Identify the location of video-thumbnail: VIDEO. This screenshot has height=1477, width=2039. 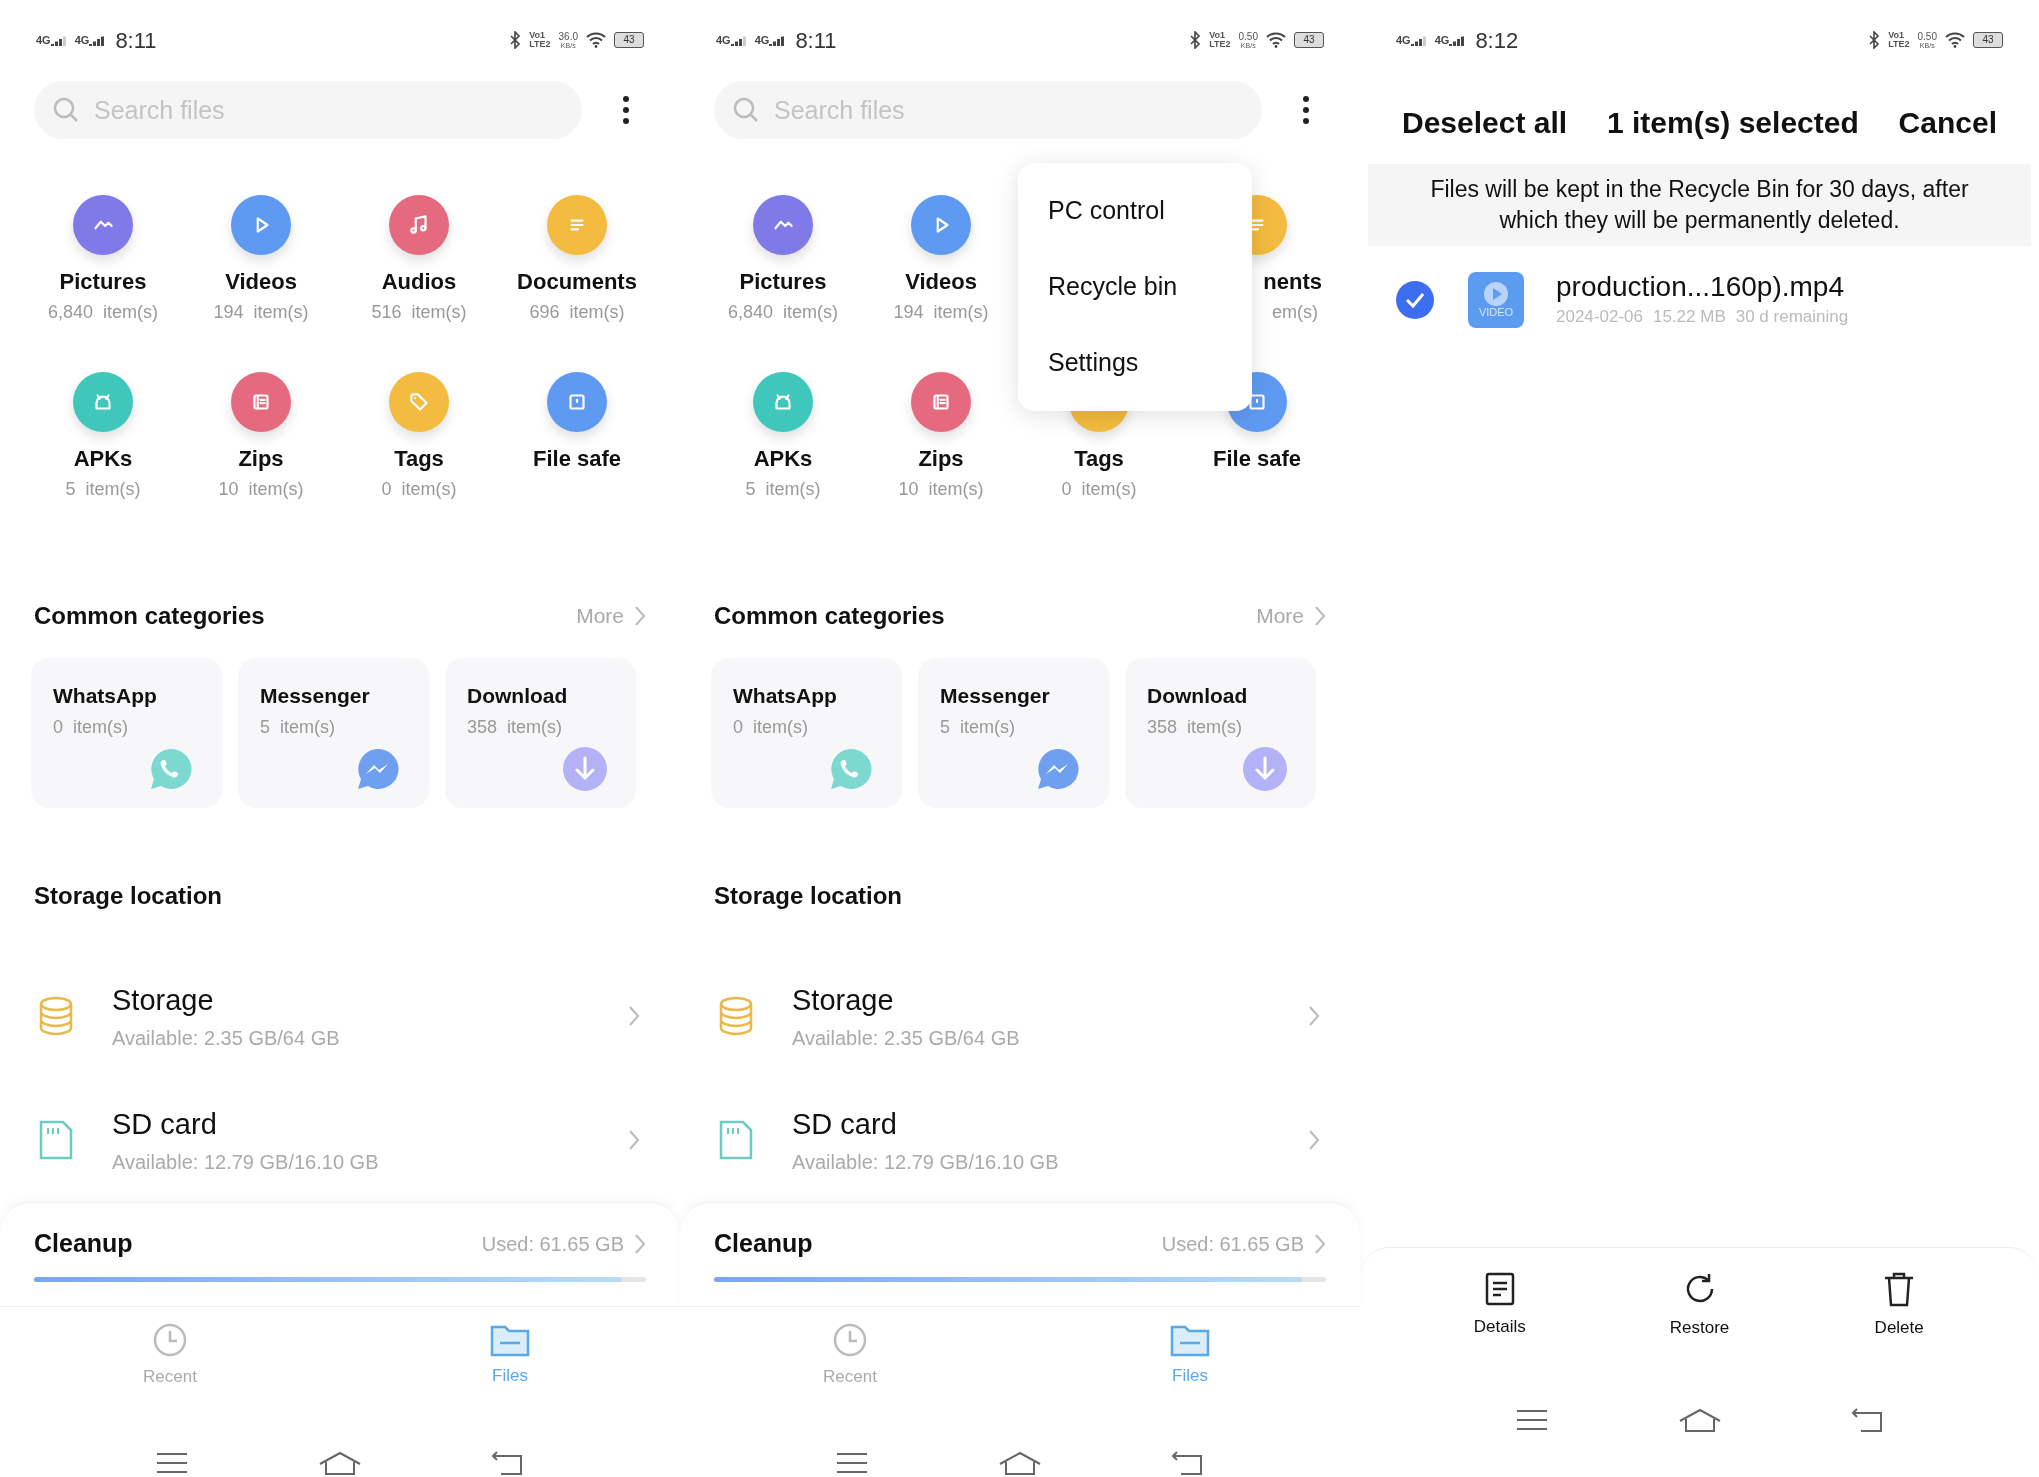
(1496, 299).